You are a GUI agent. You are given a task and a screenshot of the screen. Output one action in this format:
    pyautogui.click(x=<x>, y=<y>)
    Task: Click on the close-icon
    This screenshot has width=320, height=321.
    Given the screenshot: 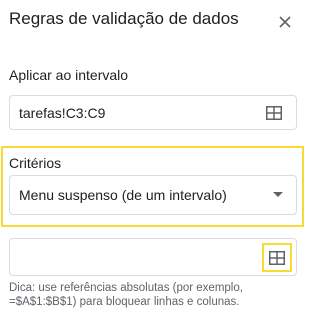 What is the action you would take?
    pyautogui.click(x=285, y=22)
    